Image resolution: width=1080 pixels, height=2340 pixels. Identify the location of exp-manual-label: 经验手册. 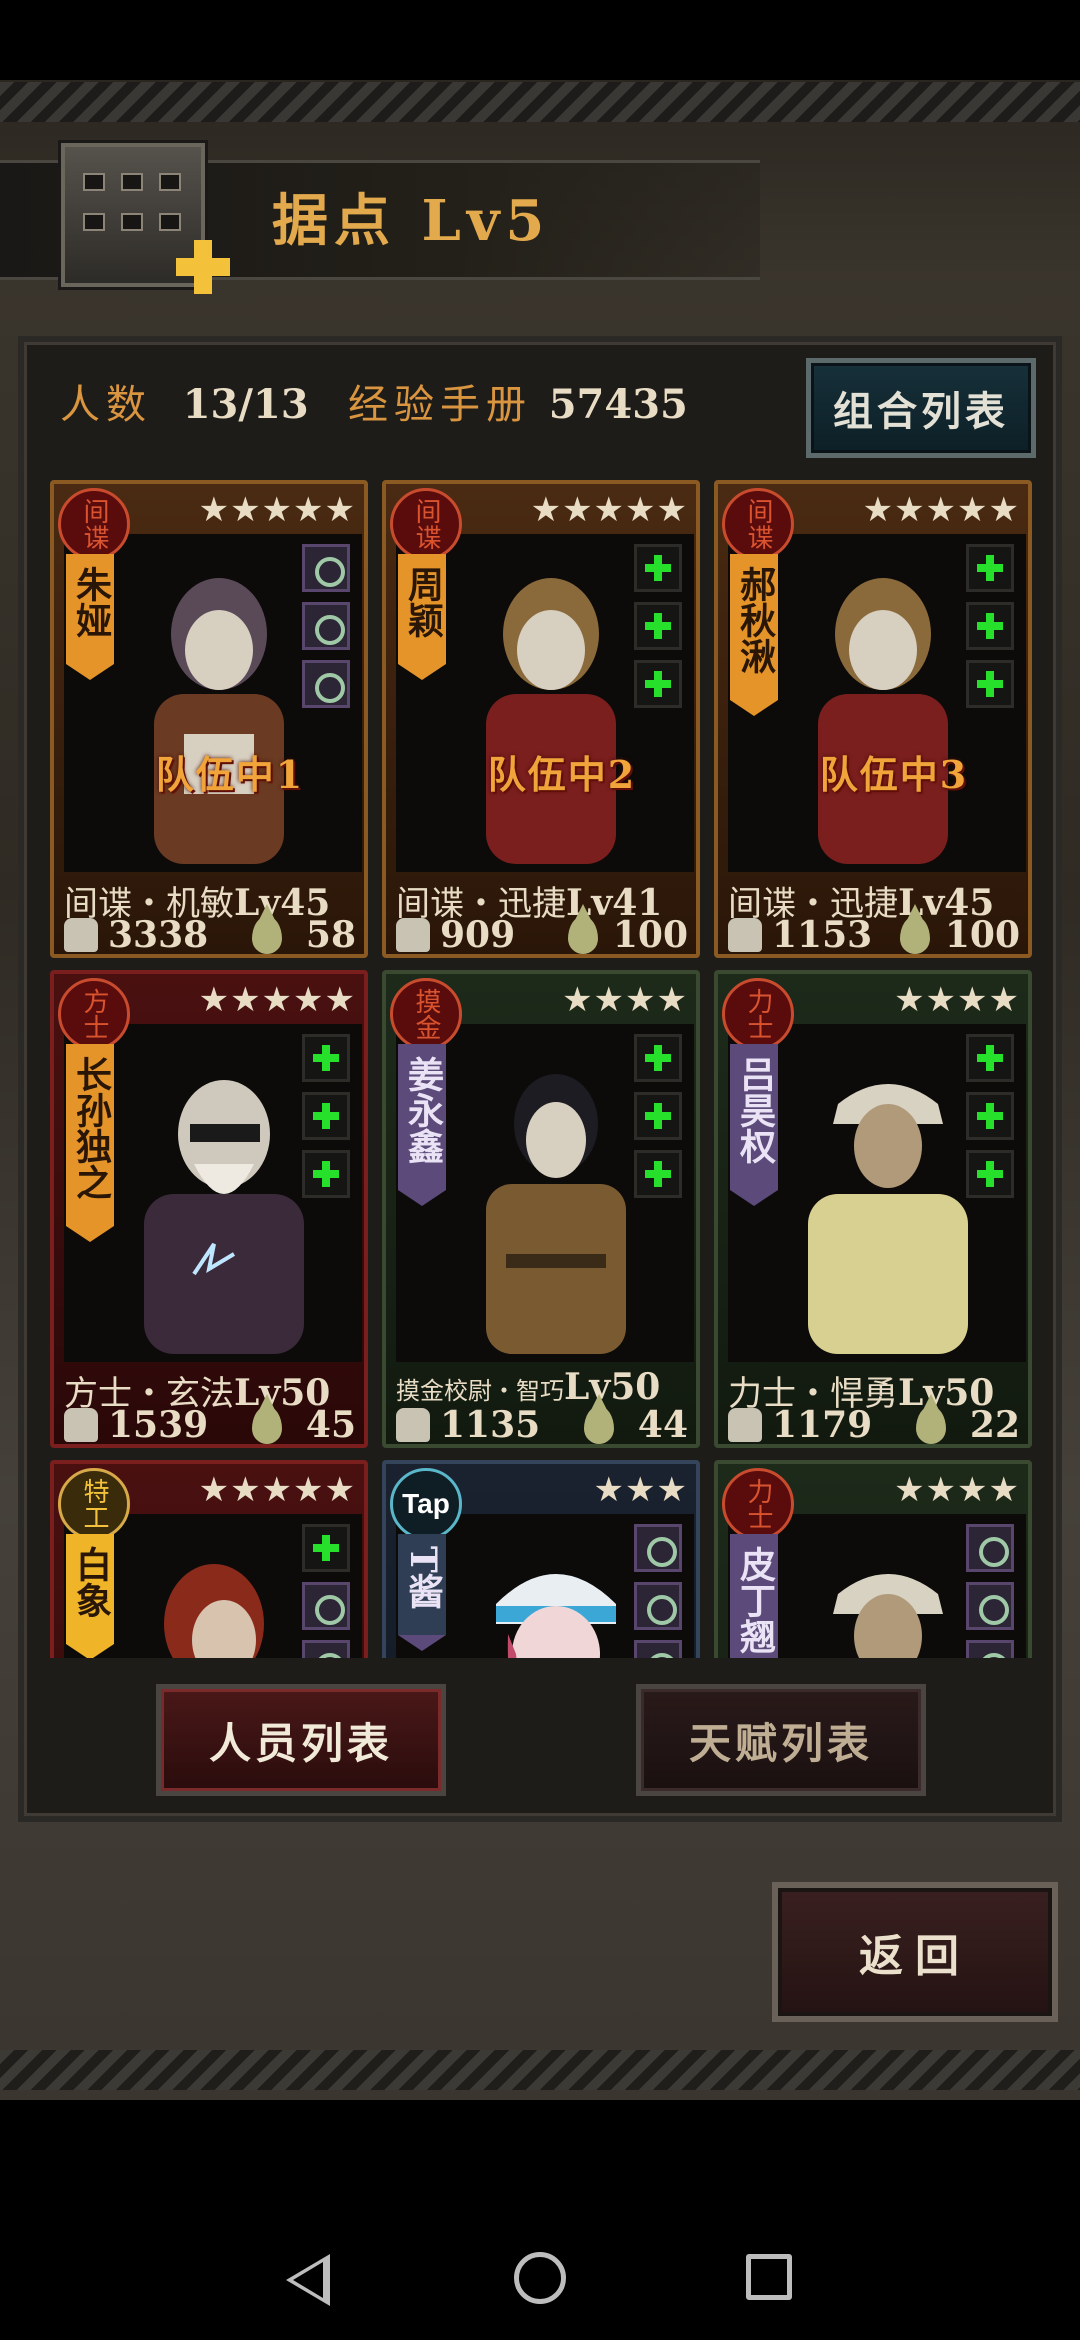
(440, 405).